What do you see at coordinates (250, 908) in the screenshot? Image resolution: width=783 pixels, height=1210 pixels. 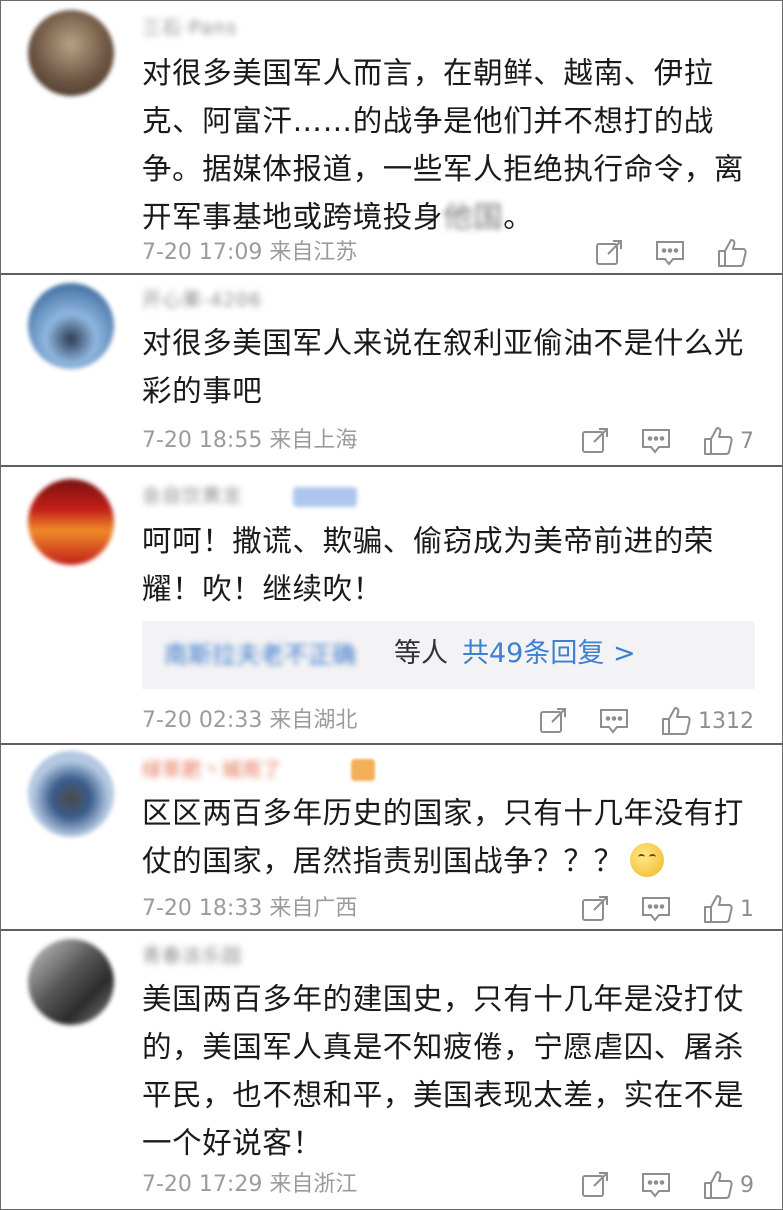 I see `comment-meta: 7-20 18:33 来自广西` at bounding box center [250, 908].